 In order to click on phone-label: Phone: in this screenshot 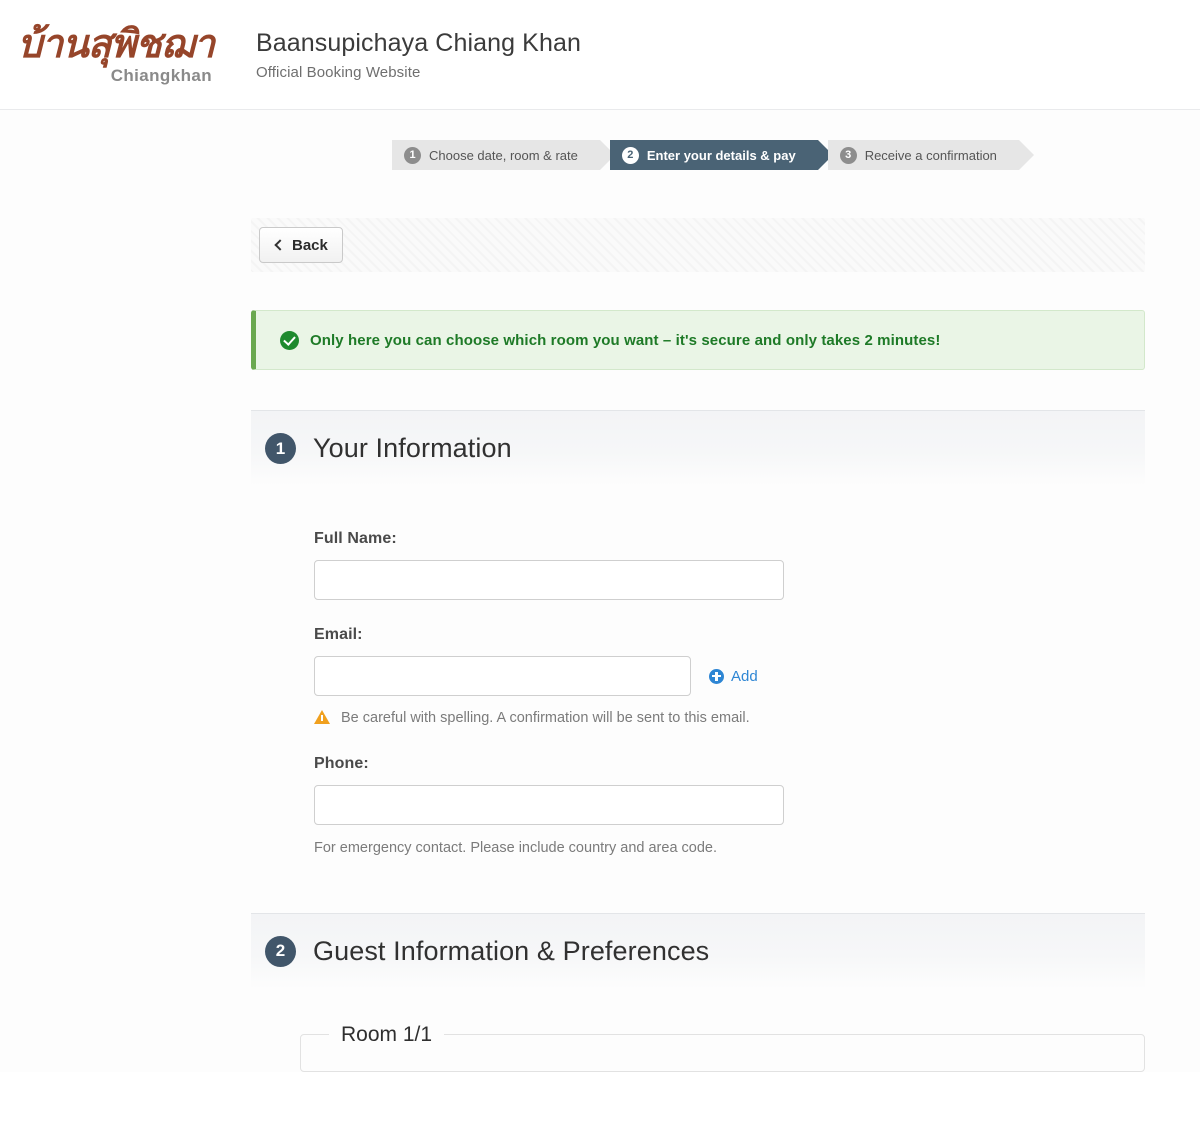, I will do `click(341, 764)`.